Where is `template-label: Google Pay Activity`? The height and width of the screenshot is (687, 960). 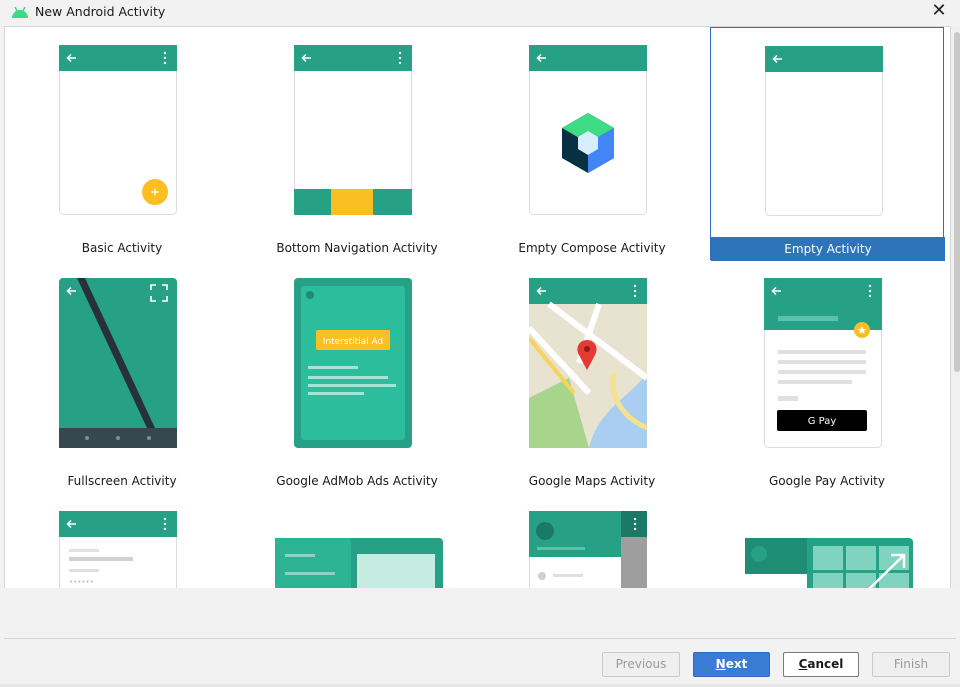
template-label: Google Pay Activity is located at coordinates (827, 481).